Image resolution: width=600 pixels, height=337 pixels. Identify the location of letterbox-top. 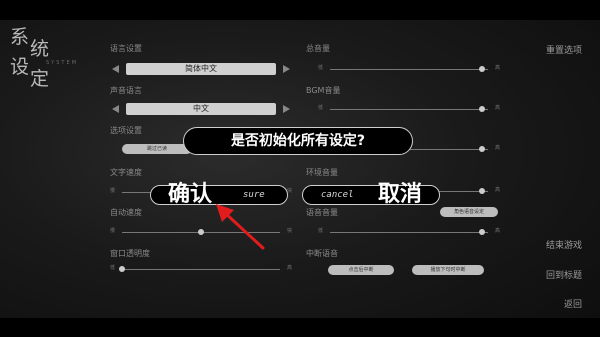
(300, 10).